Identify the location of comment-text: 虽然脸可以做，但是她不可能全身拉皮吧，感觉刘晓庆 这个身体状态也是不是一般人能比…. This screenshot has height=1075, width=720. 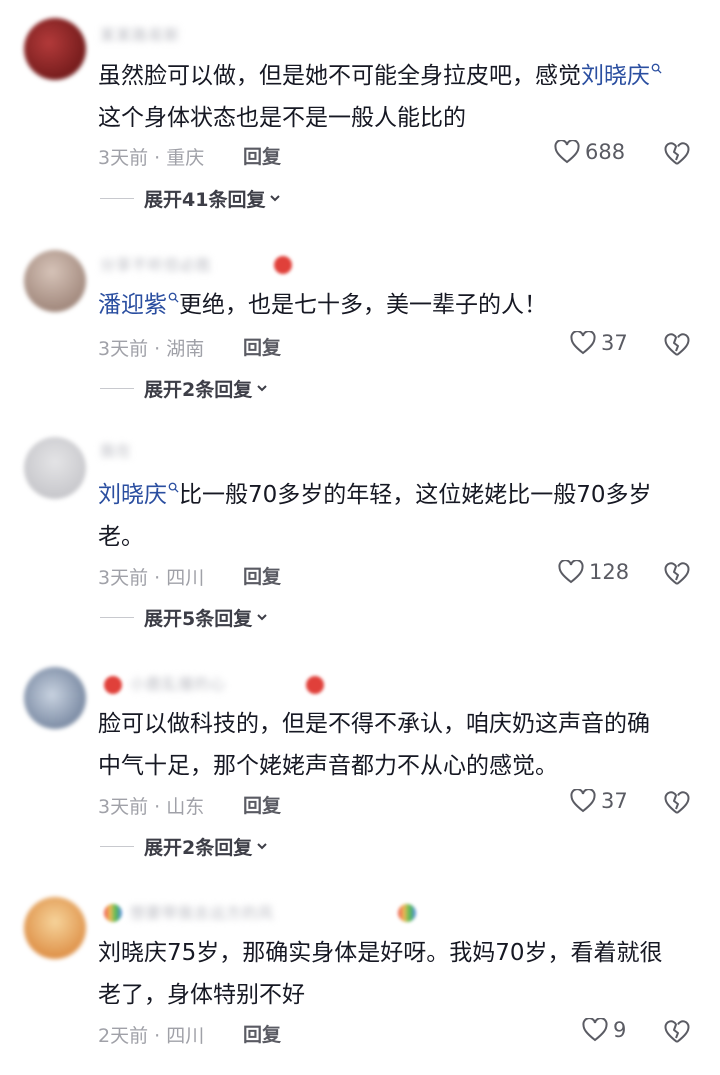
(397, 97).